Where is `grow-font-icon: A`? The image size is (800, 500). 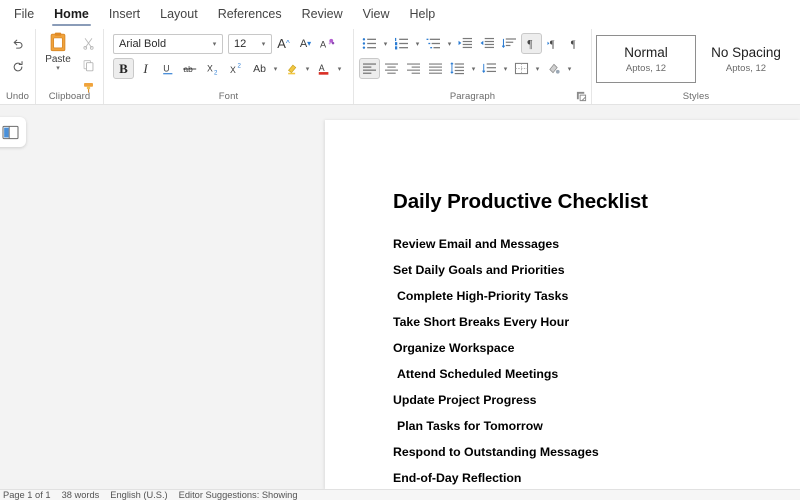
grow-font-icon: A is located at coordinates (281, 43).